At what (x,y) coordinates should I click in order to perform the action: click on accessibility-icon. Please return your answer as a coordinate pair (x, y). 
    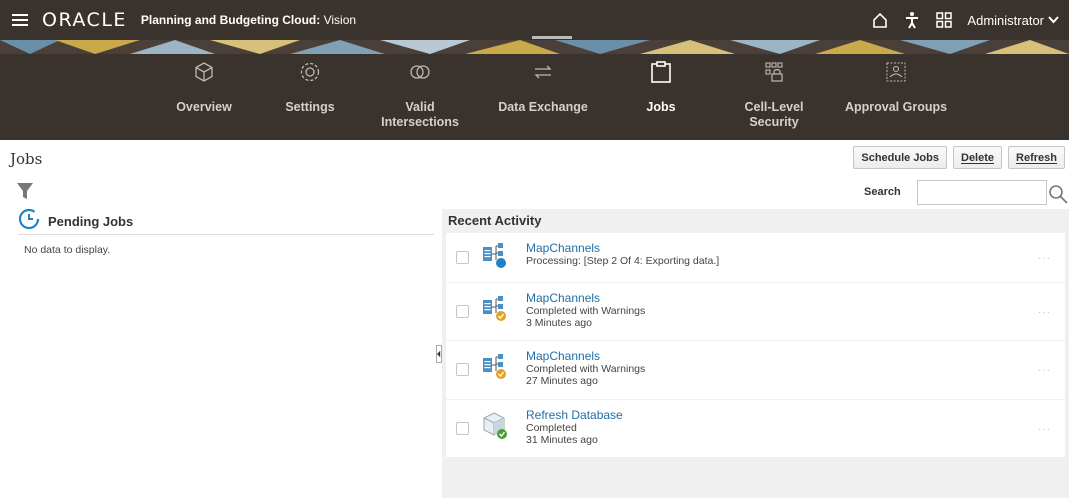
    Looking at the image, I should click on (912, 20).